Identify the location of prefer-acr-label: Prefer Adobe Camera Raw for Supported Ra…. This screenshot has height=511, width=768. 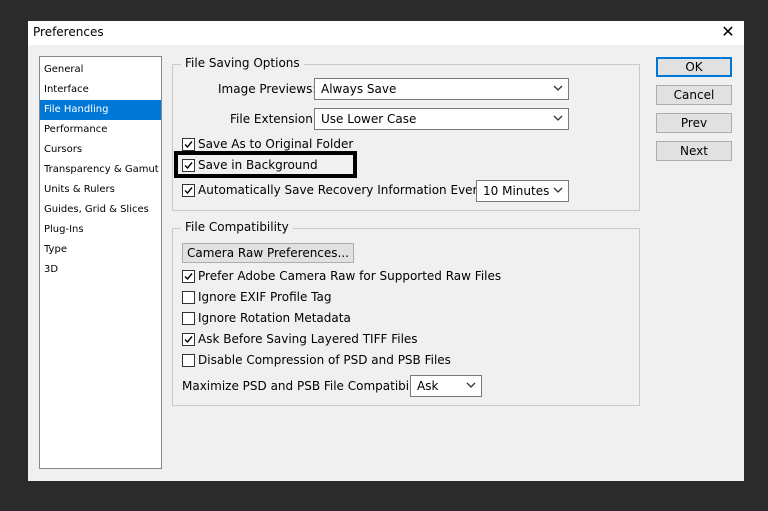
(350, 276).